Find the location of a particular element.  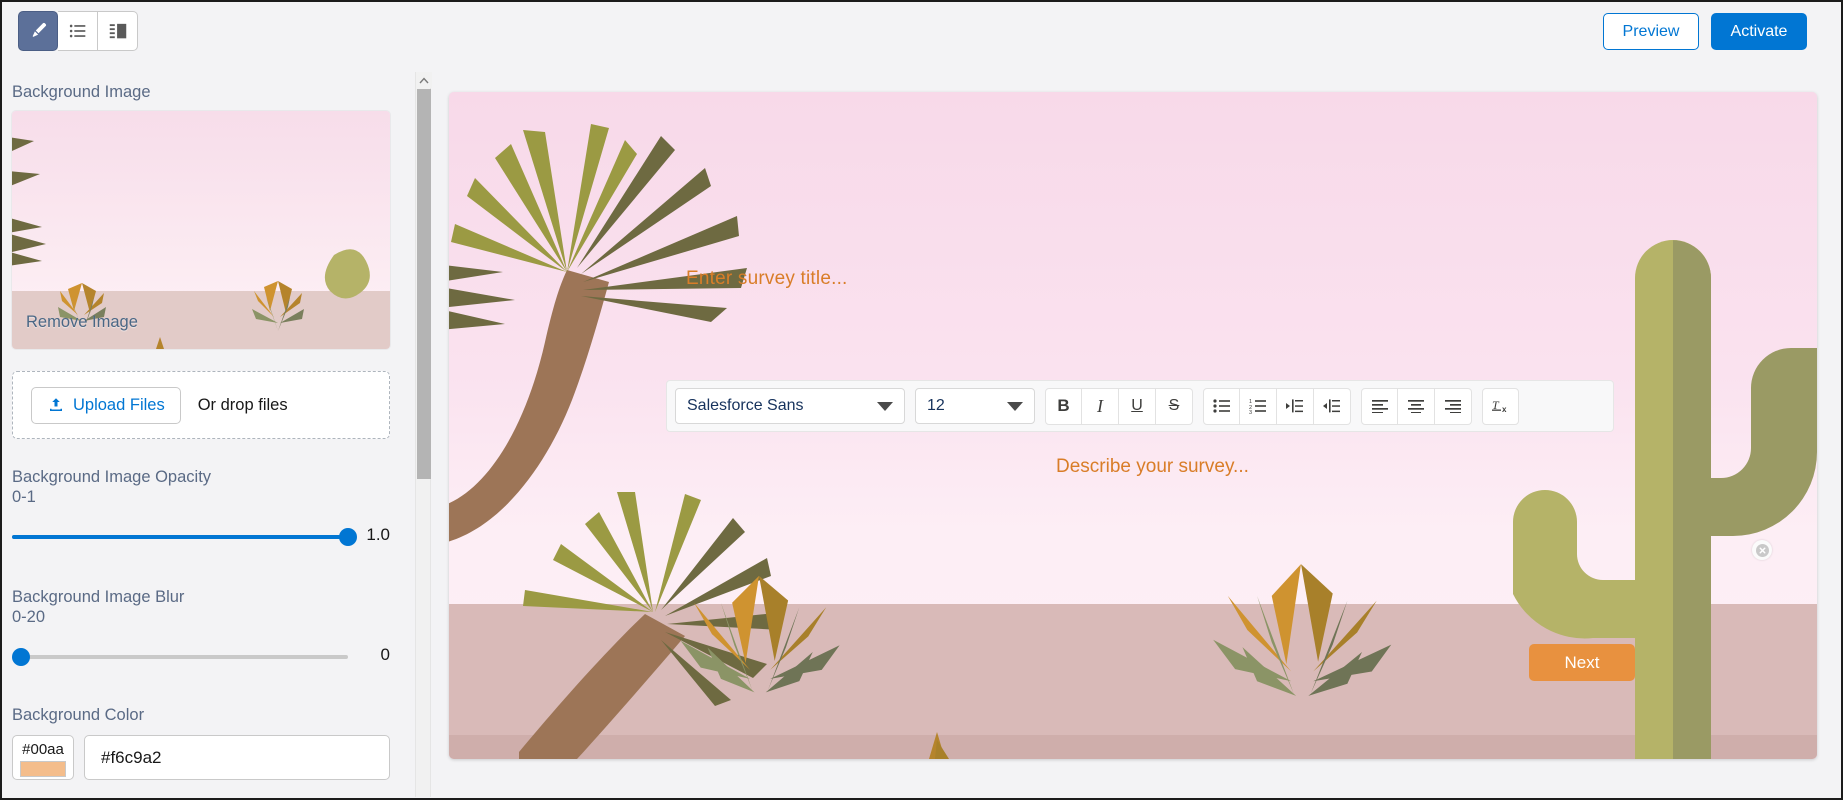

remove-formatting-icon: T x is located at coordinates (1499, 406).